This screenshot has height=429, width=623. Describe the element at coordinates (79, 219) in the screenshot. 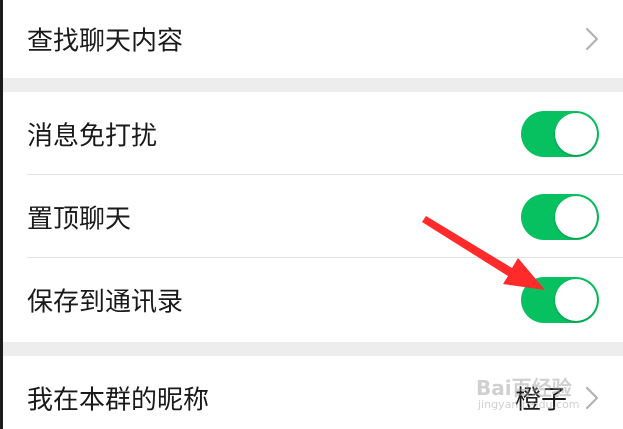

I see `pin-label: 置顶聊天` at that location.